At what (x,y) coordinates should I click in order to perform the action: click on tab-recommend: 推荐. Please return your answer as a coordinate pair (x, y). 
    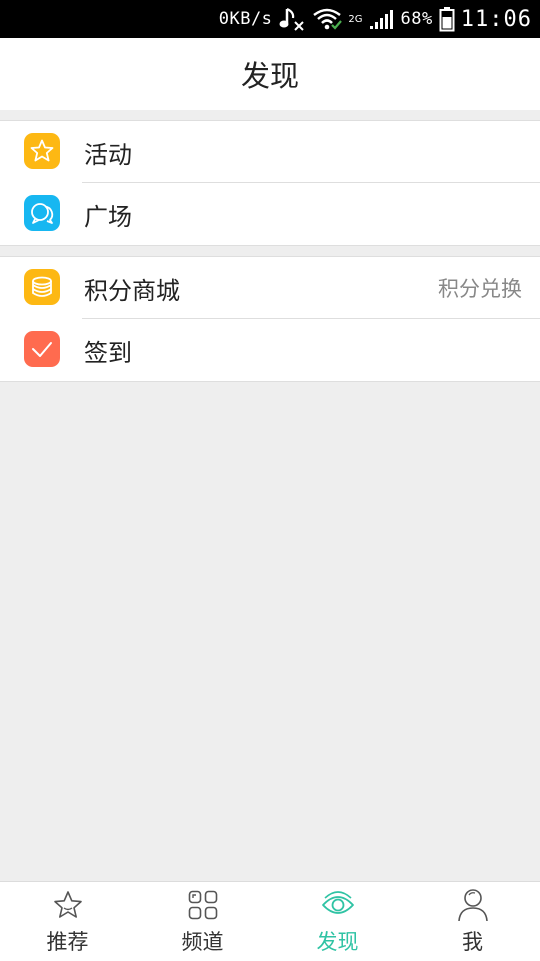
    Looking at the image, I should click on (67, 921).